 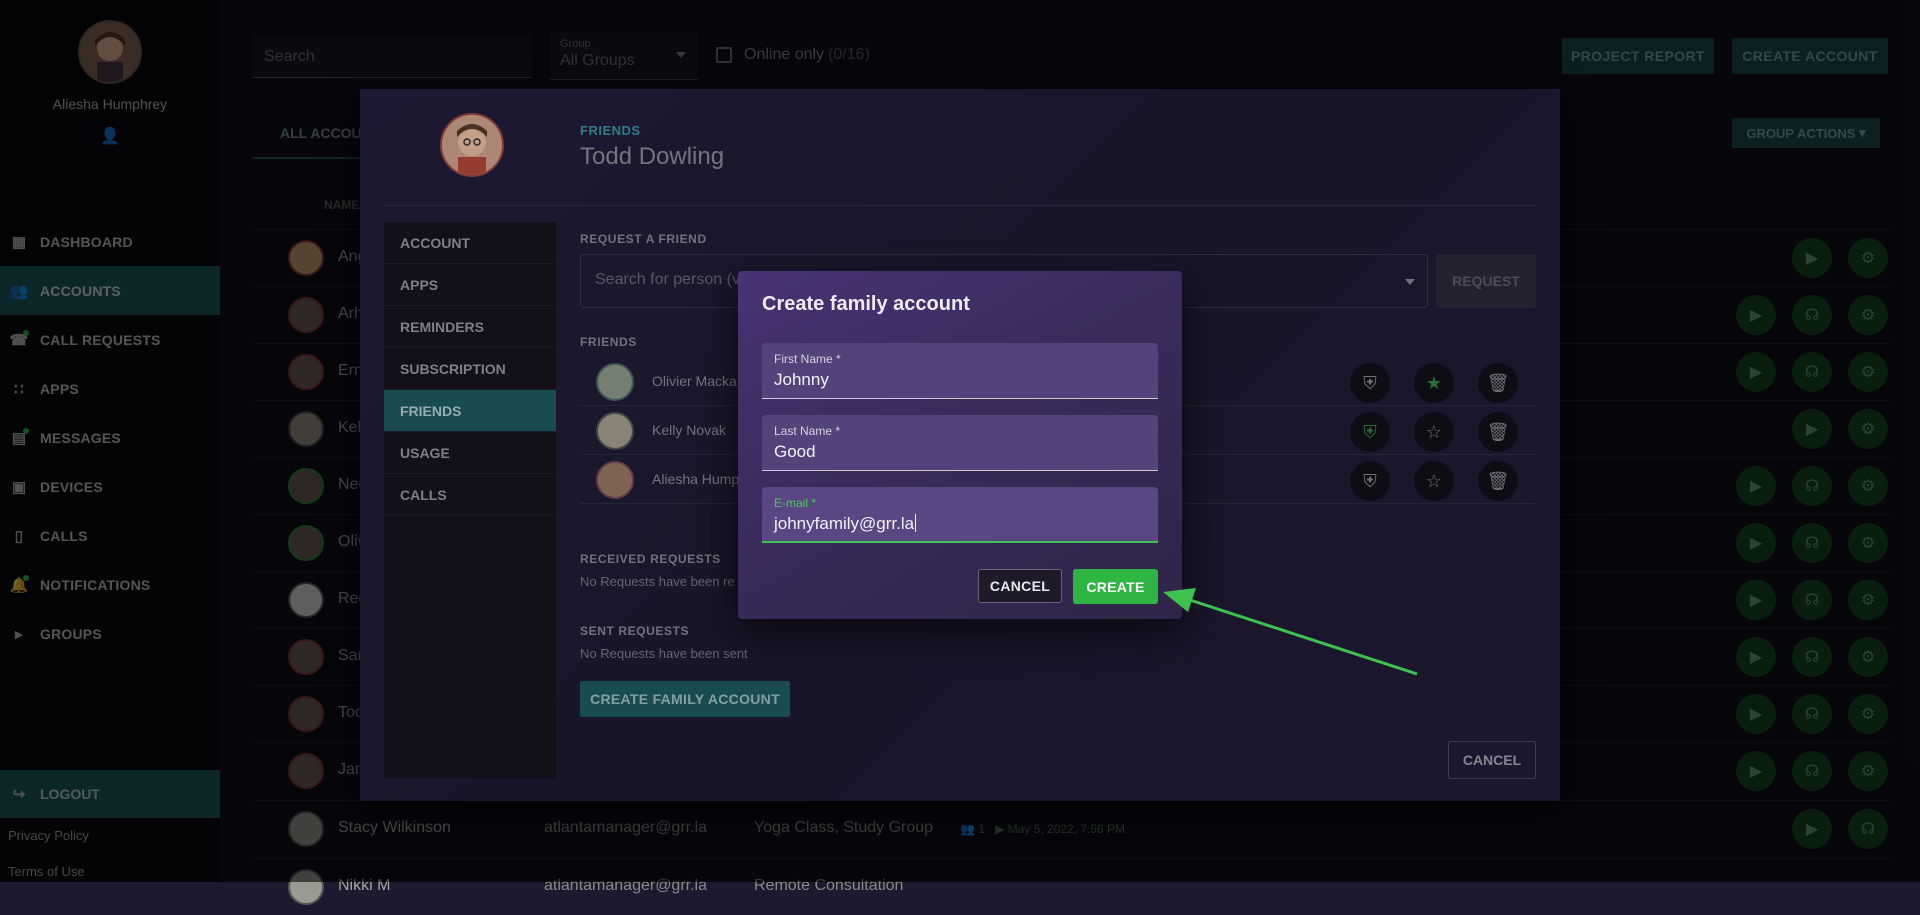 I want to click on email-field: E-mail * johnyfamily@grr.la, so click(x=960, y=515).